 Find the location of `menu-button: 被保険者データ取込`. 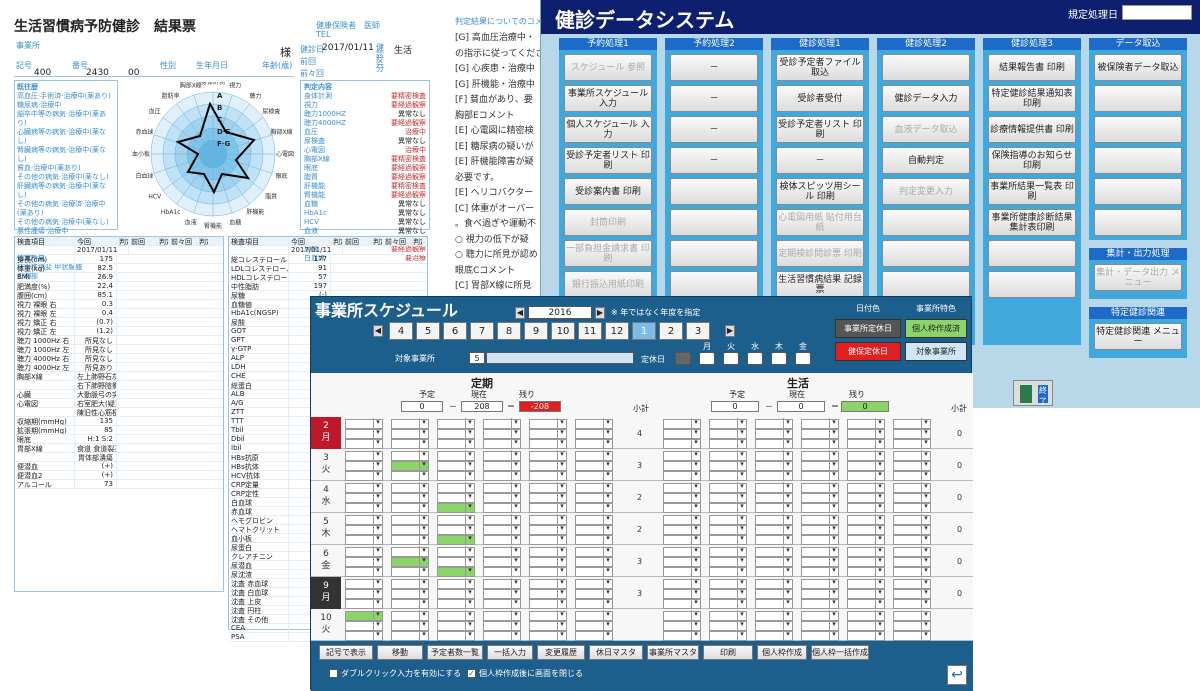

menu-button: 被保険者データ取込 is located at coordinates (1138, 67).